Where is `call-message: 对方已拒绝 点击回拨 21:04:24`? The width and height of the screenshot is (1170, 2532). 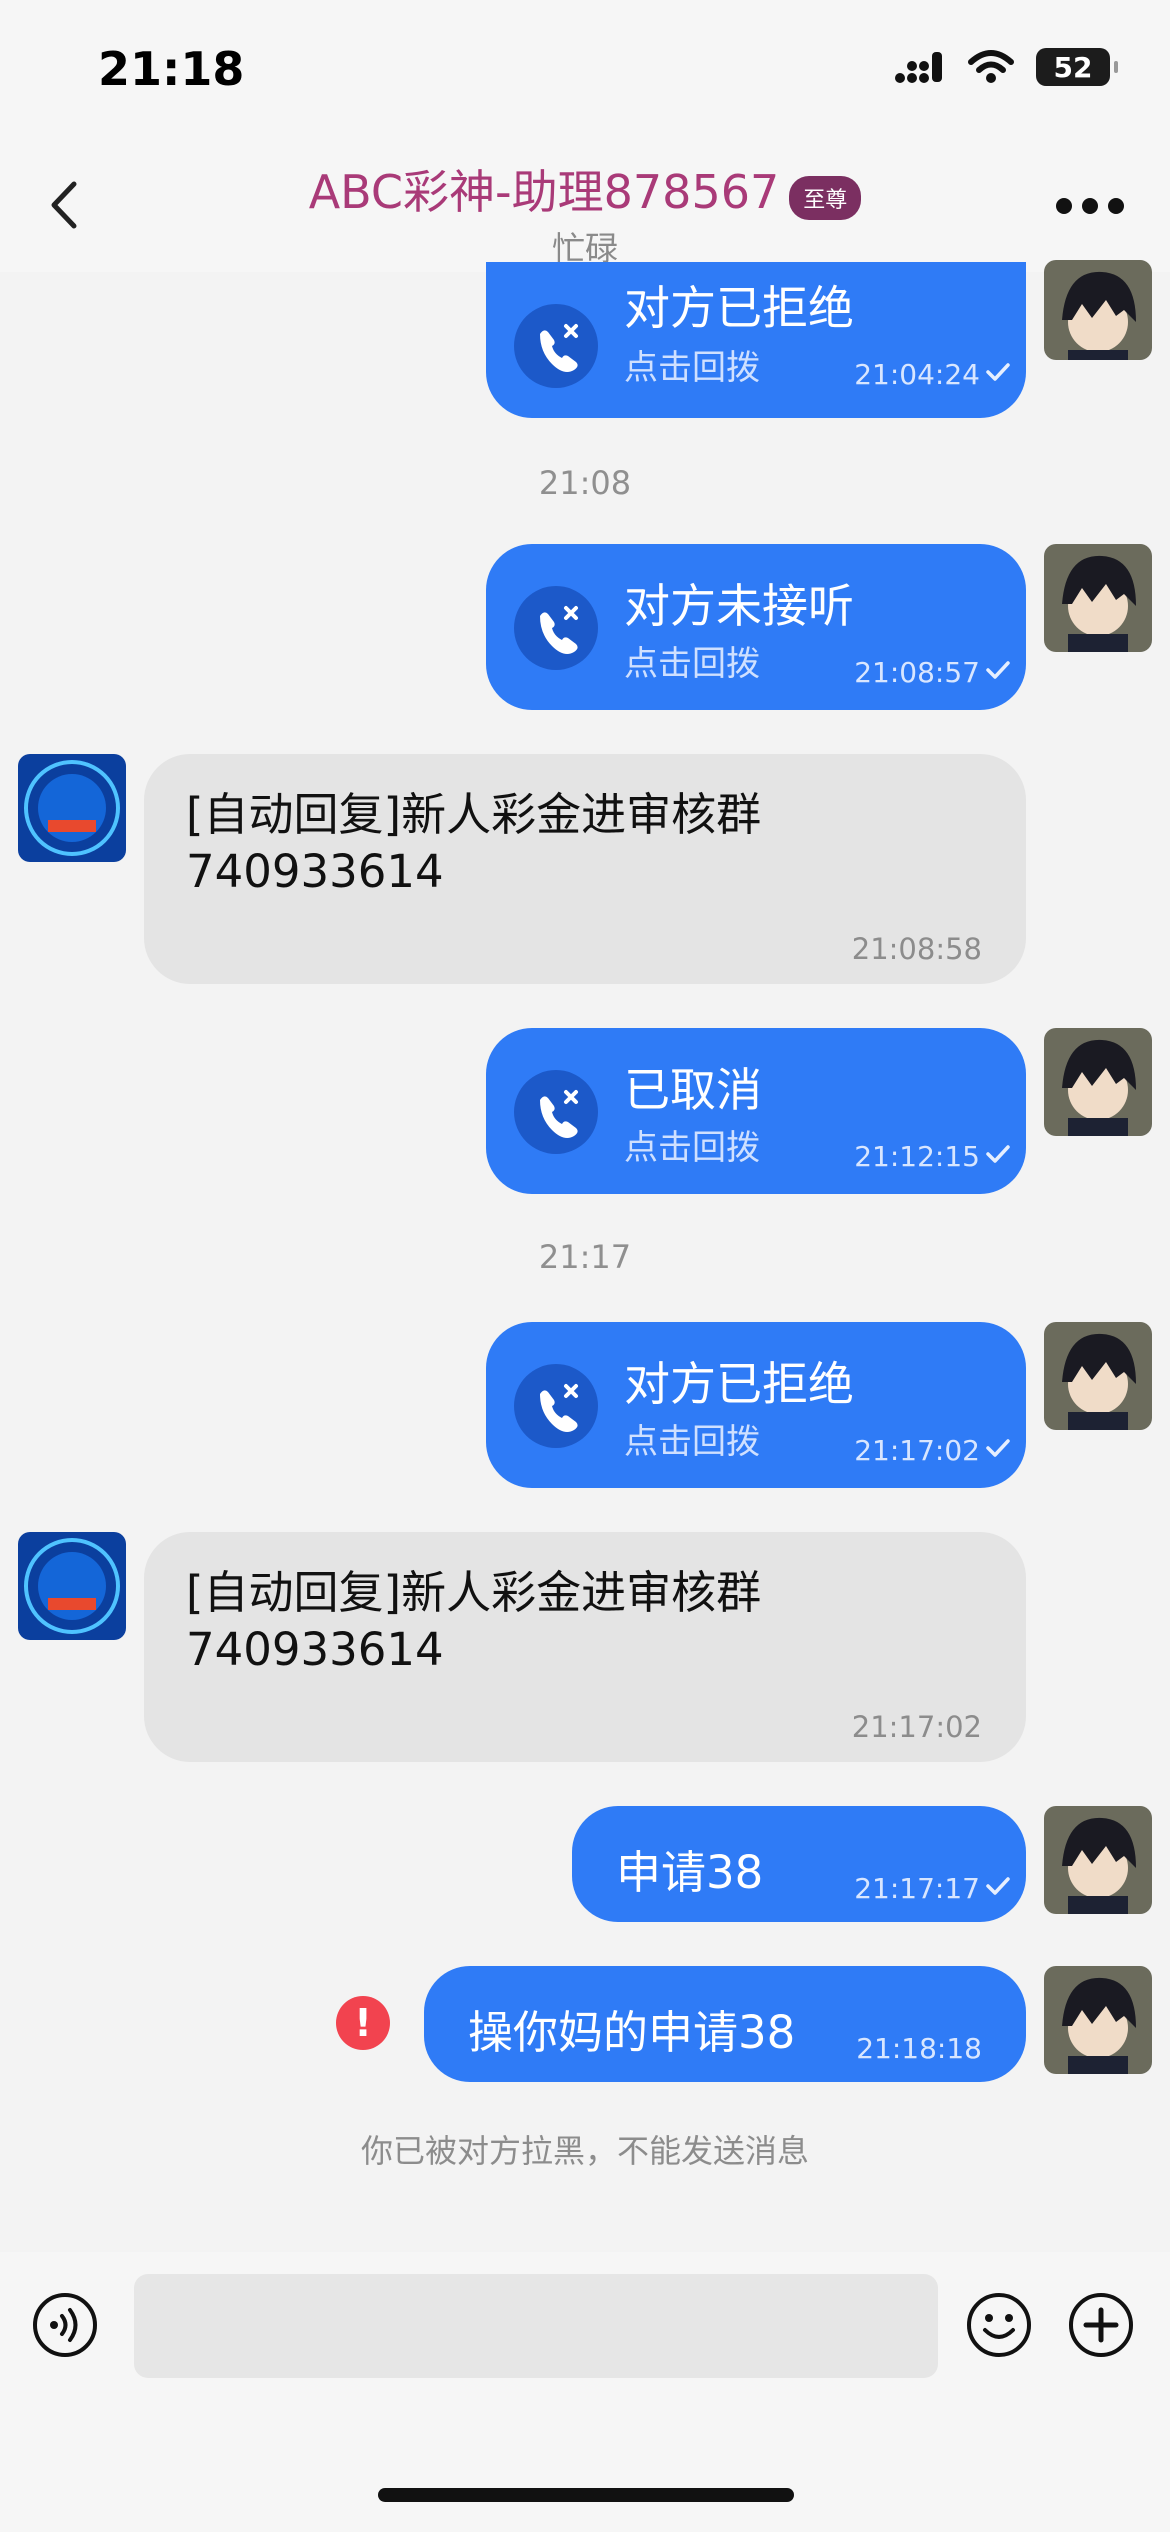 call-message: 对方已拒绝 点击回拨 21:04:24 is located at coordinates (756, 340).